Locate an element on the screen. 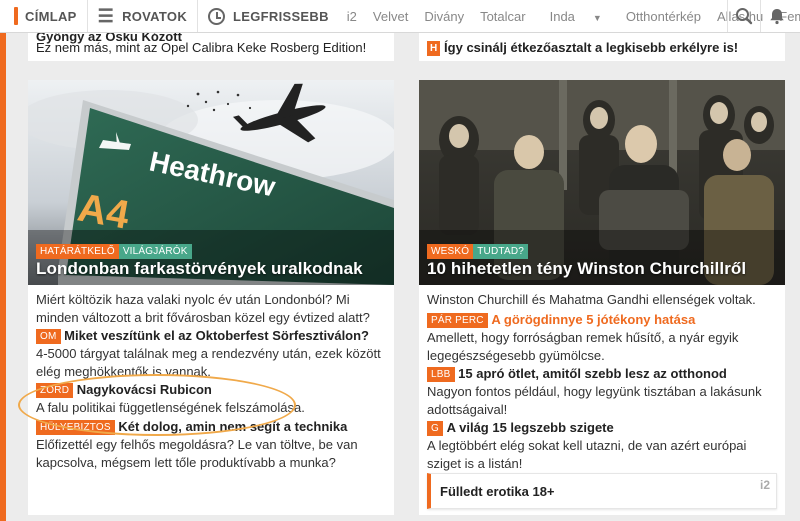  site-badge: H is located at coordinates (434, 48).